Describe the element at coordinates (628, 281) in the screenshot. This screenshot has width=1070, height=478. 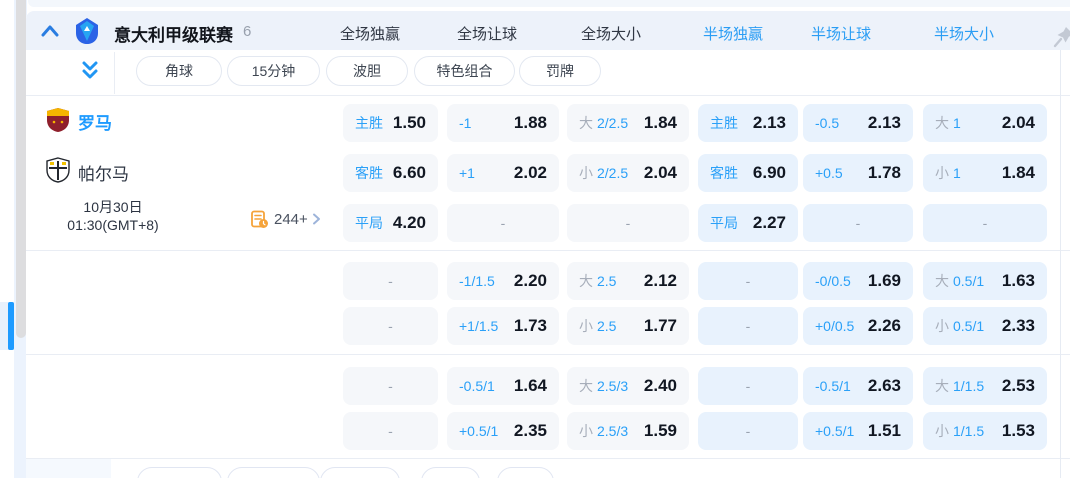
I see `odds-cell: 大 2.5 2.12` at that location.